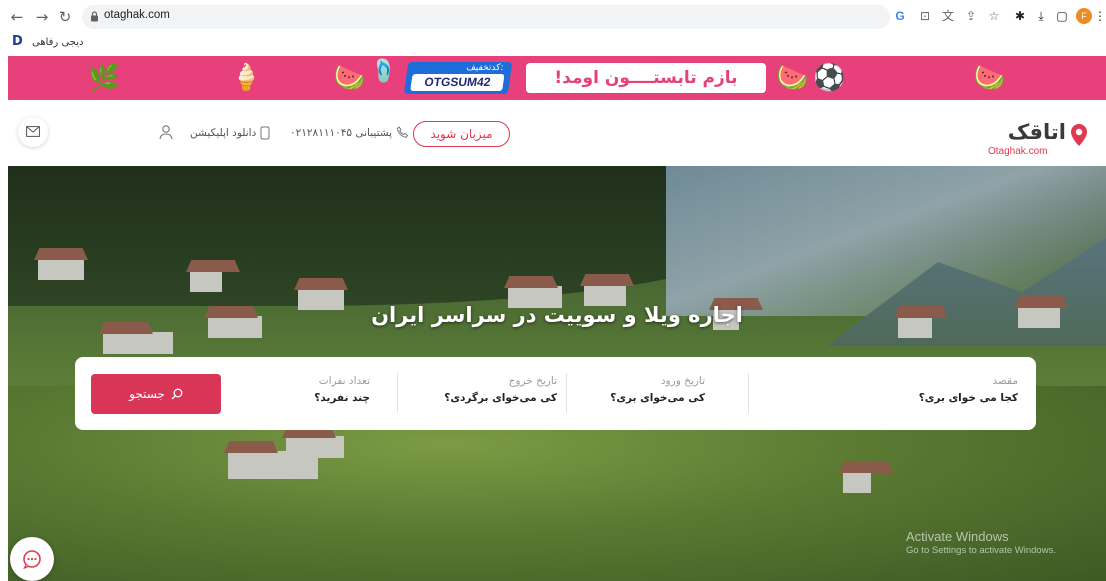  I want to click on star-icon: ☆, so click(994, 16).